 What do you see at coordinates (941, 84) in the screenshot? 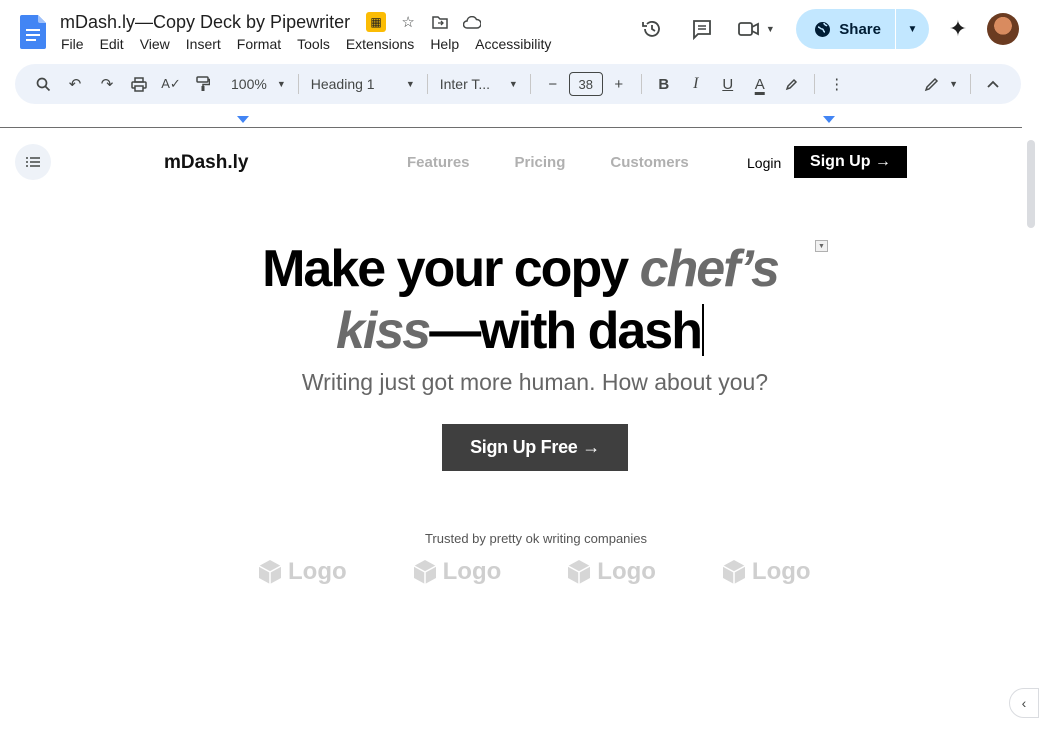
I see `editing-mode-select: ▼` at bounding box center [941, 84].